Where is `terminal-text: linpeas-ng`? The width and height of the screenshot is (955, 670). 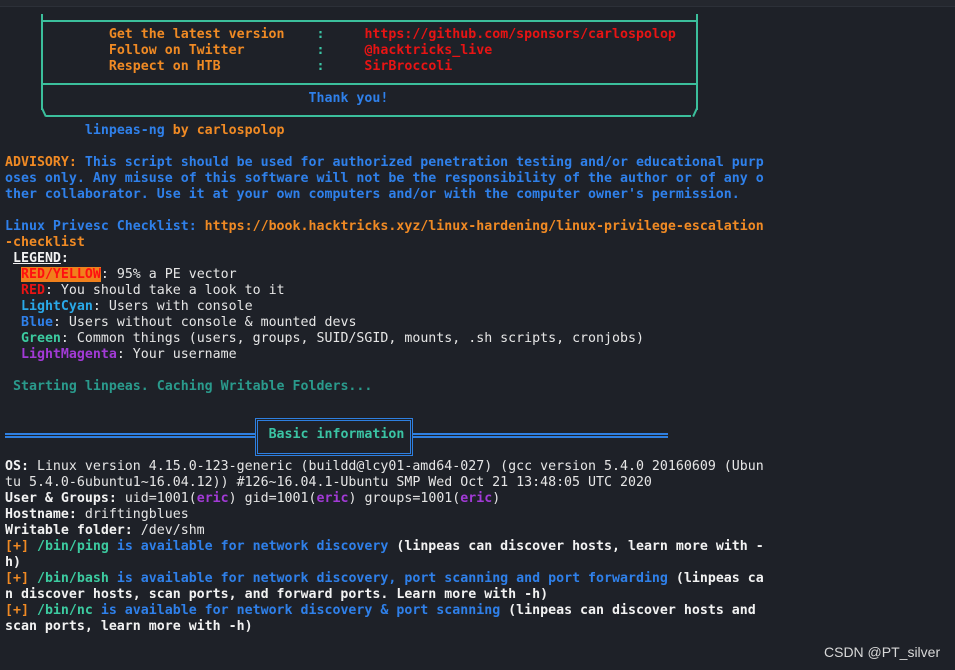 terminal-text: linpeas-ng is located at coordinates (124, 130).